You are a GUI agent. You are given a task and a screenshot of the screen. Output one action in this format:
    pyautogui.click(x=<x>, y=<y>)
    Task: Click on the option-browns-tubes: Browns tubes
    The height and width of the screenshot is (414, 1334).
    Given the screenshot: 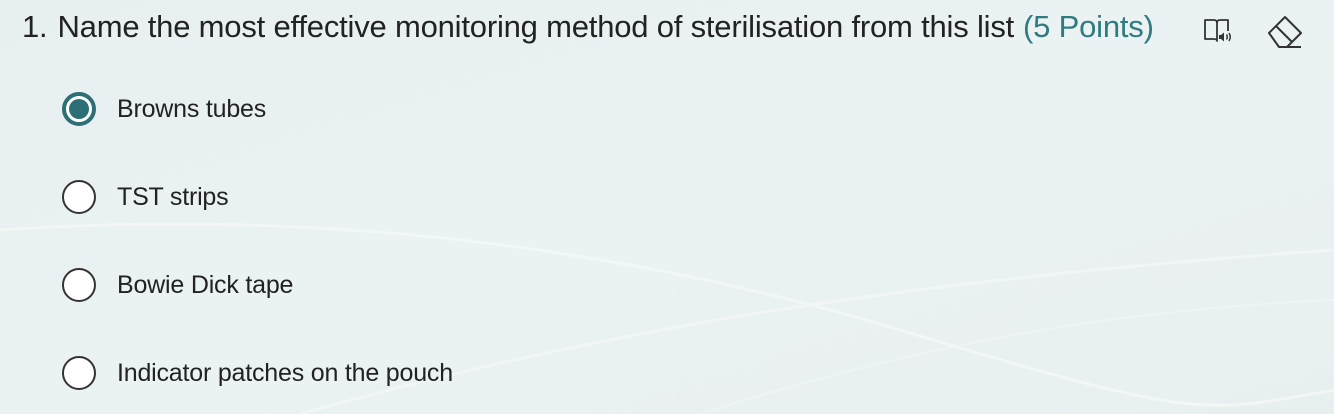 What is the action you would take?
    pyautogui.click(x=164, y=109)
    